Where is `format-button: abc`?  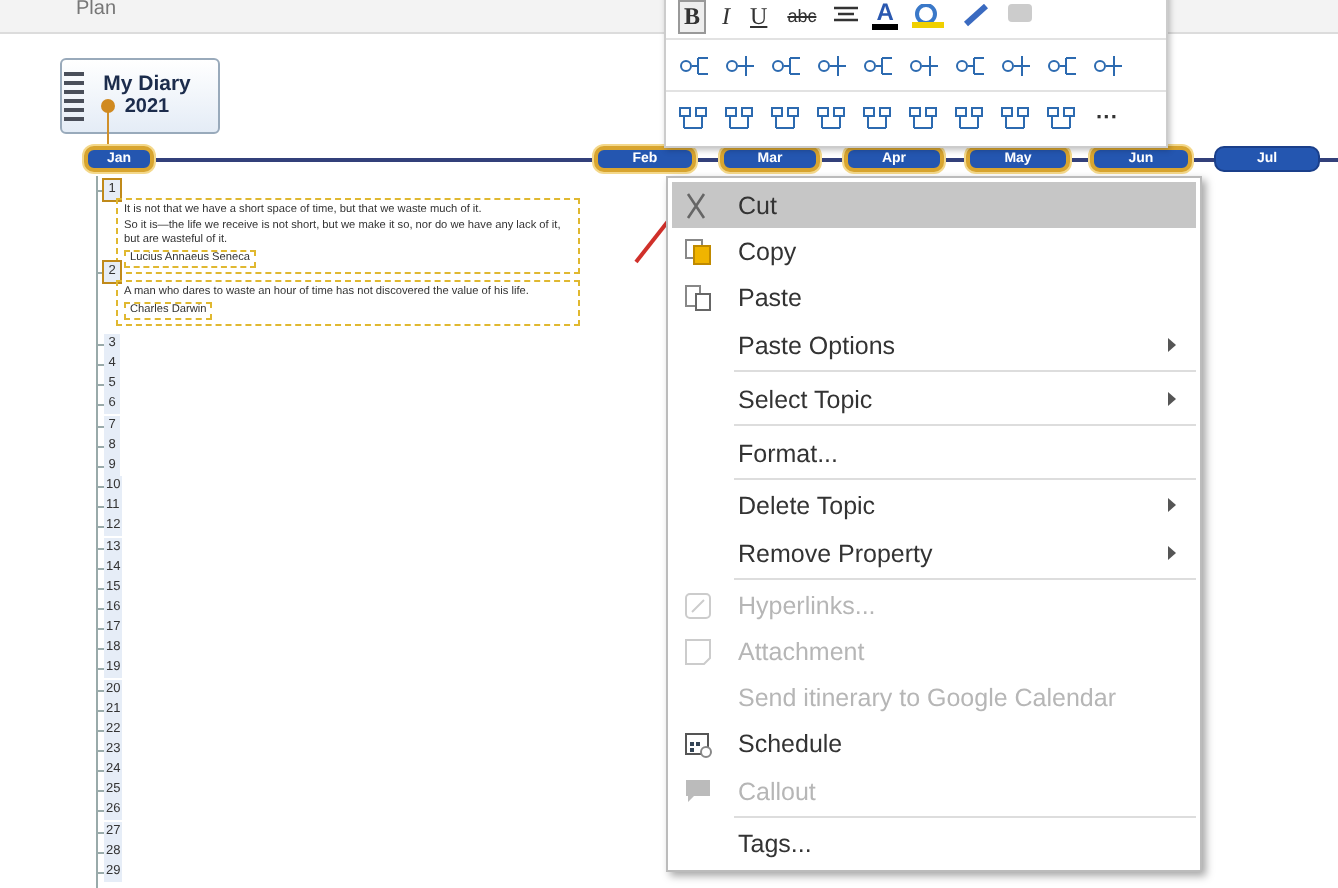
format-button: abc is located at coordinates (802, 16).